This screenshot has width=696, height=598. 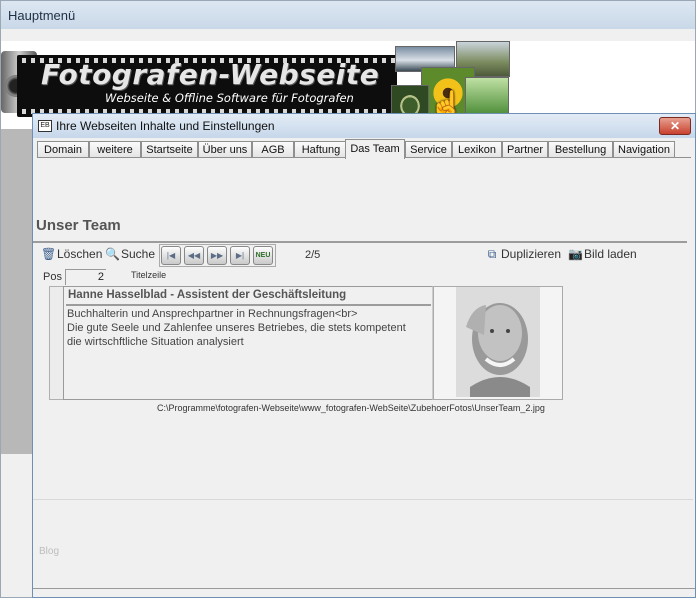 I want to click on section-title: Unser Team, so click(x=78, y=225).